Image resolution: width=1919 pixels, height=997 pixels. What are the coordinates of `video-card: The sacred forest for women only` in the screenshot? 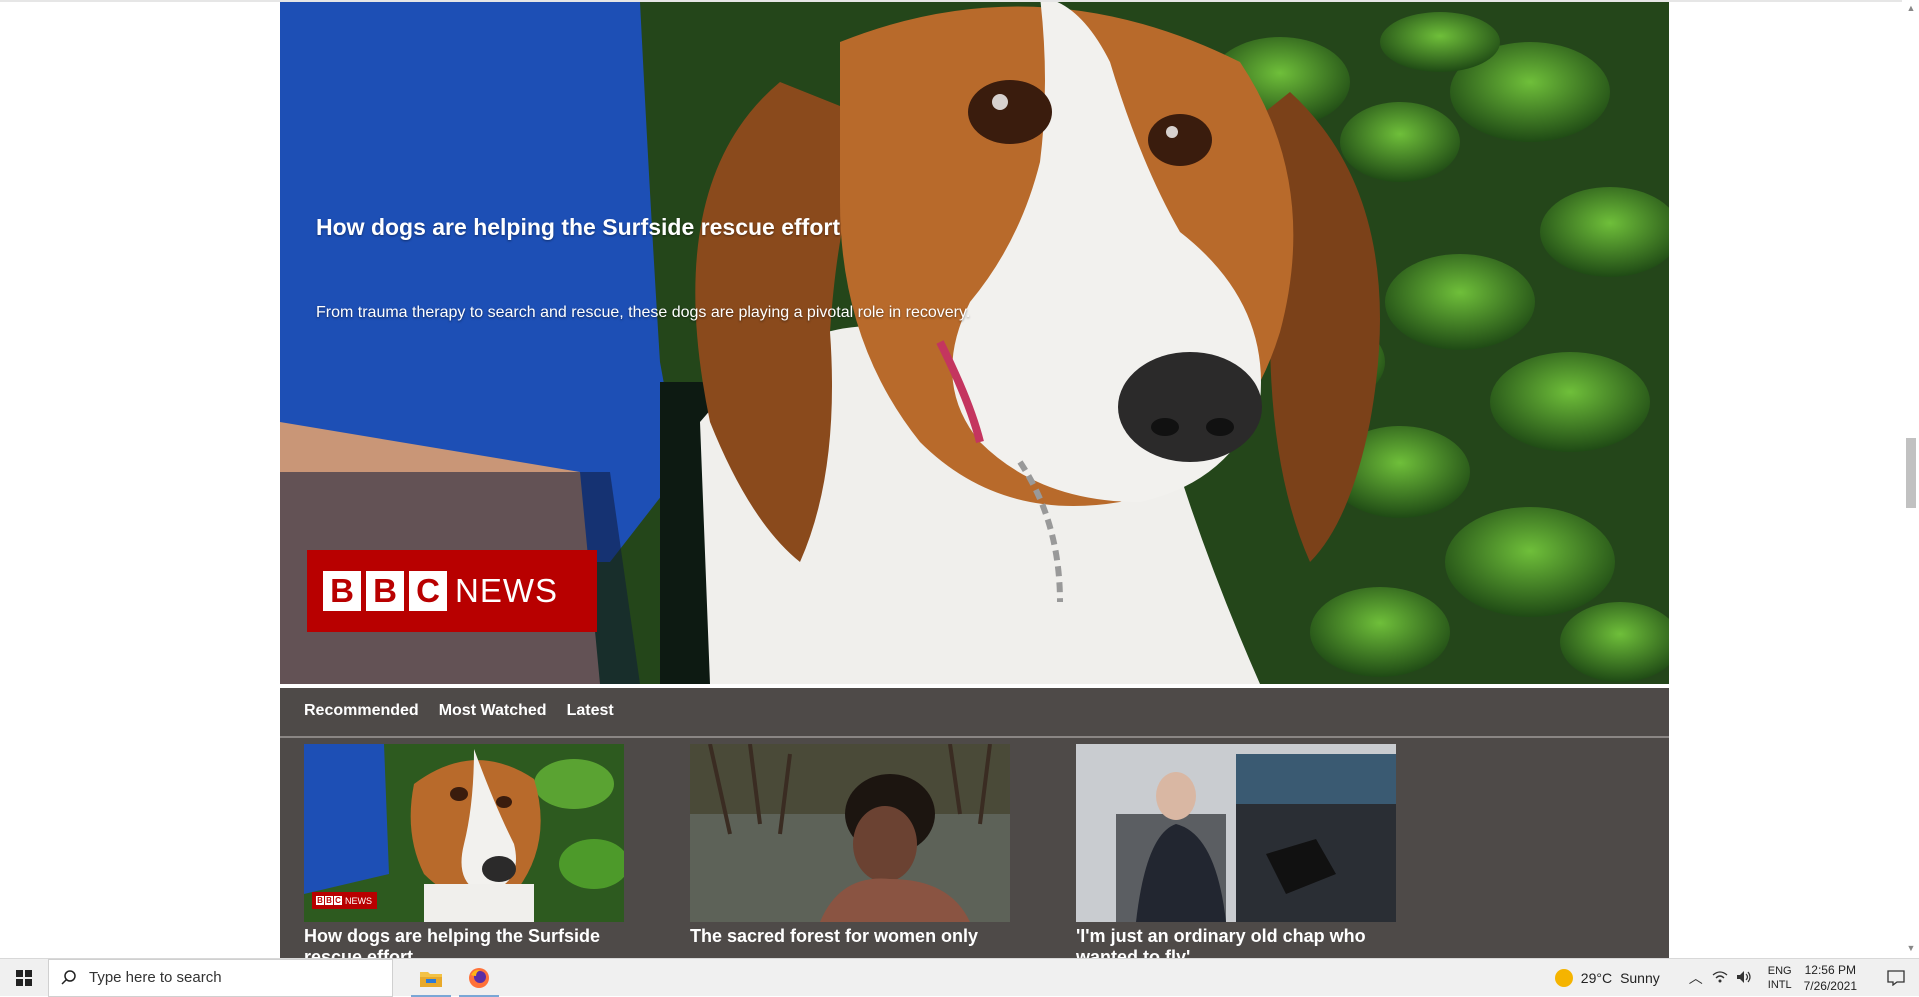 It's located at (850, 851).